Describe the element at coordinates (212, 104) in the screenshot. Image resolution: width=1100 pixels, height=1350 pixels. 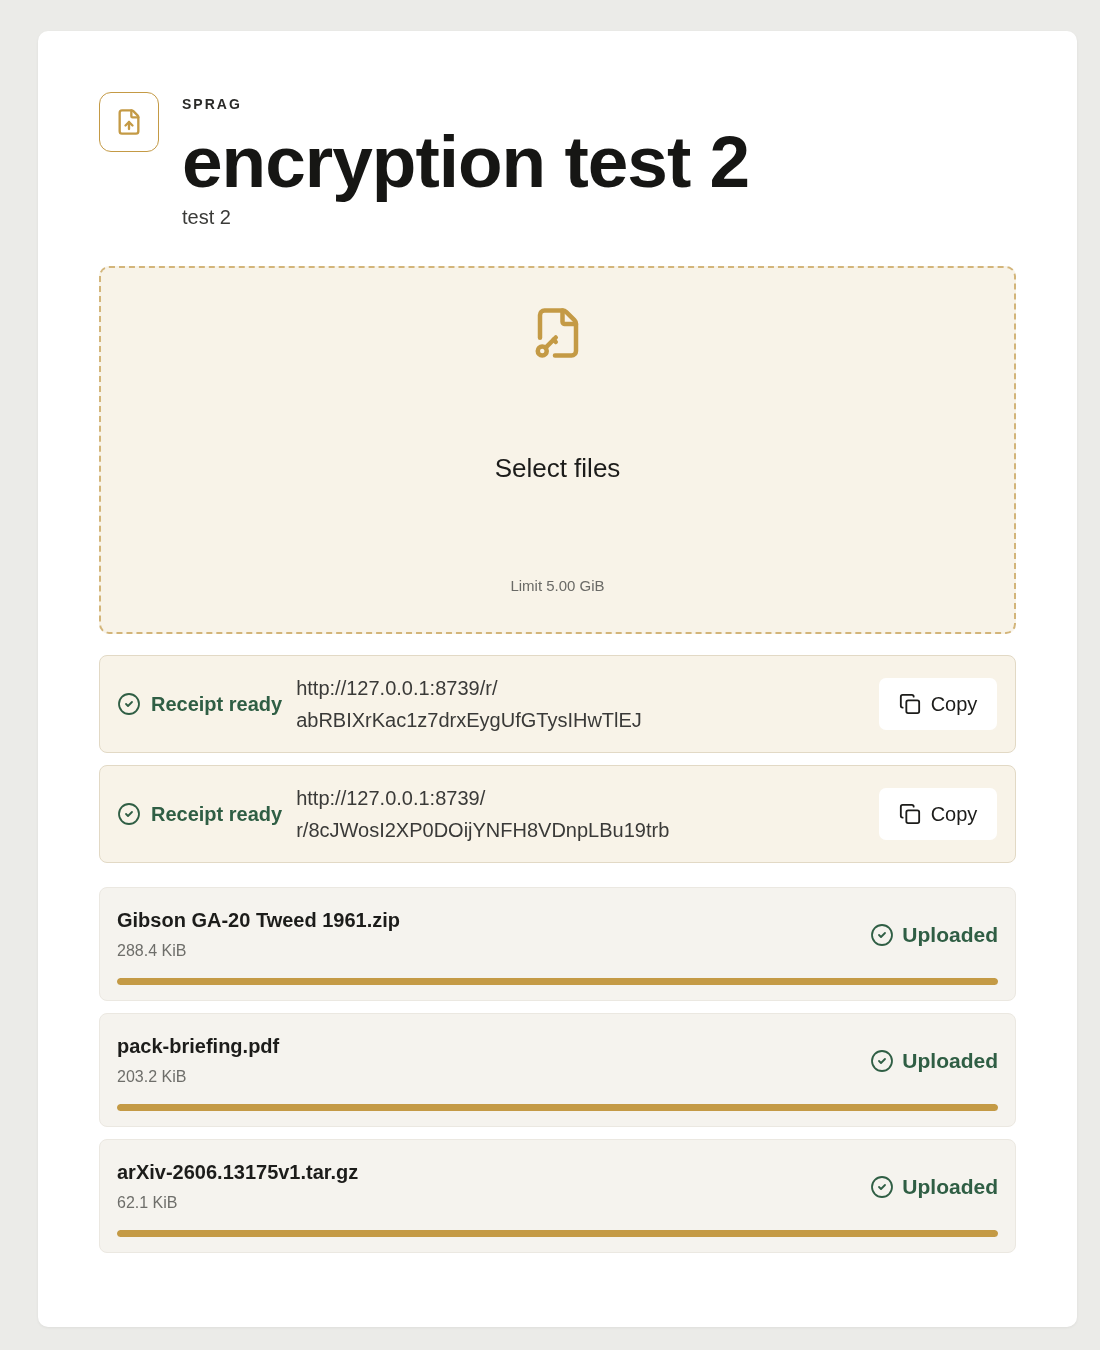
I see `brand-label: SPRAG` at that location.